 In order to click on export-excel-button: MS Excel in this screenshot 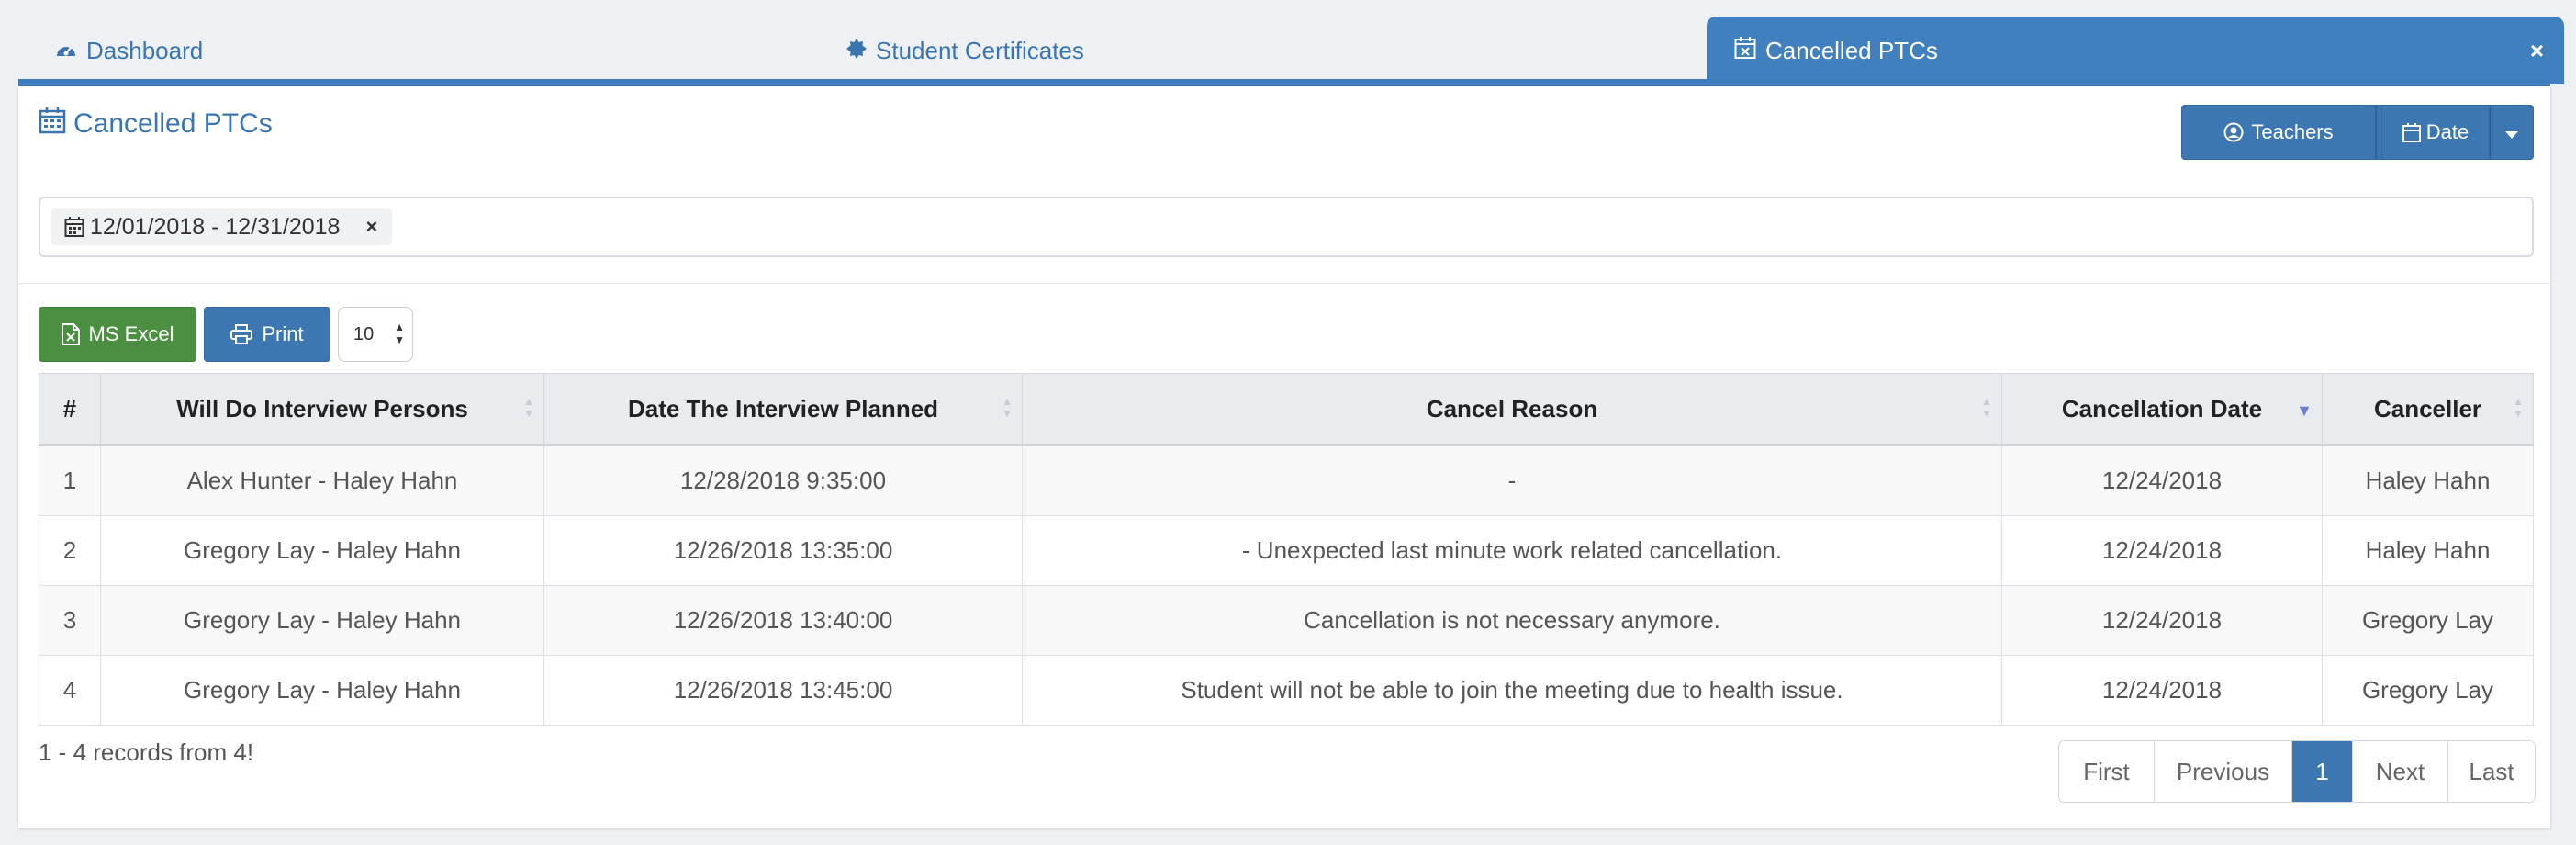, I will do `click(117, 334)`.